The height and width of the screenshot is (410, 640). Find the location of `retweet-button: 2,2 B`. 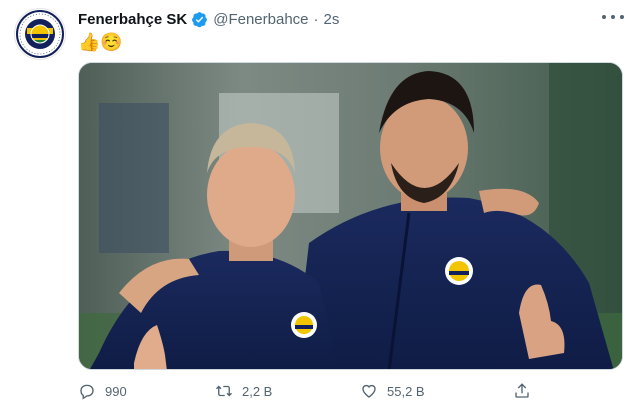

retweet-button: 2,2 B is located at coordinates (243, 391).